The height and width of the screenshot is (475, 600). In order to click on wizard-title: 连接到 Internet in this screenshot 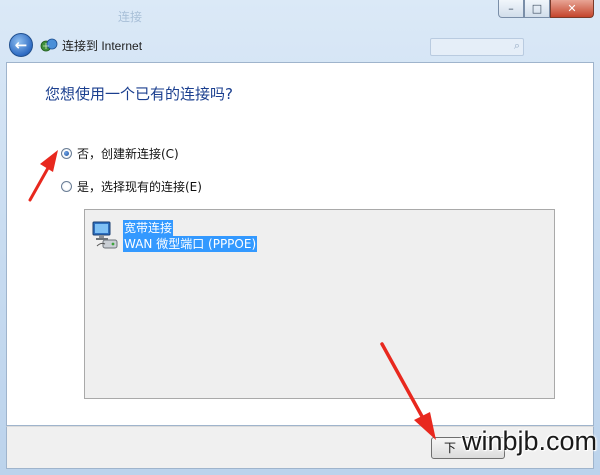, I will do `click(102, 46)`.